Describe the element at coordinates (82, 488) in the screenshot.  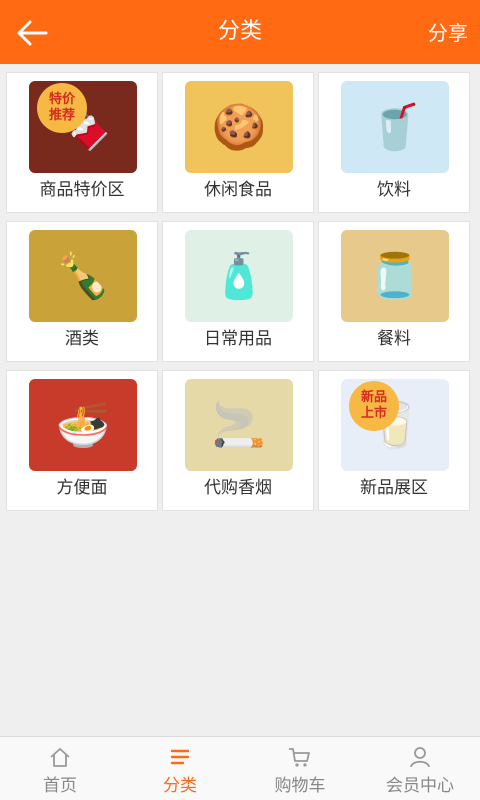
I see `category-label: 方便面` at that location.